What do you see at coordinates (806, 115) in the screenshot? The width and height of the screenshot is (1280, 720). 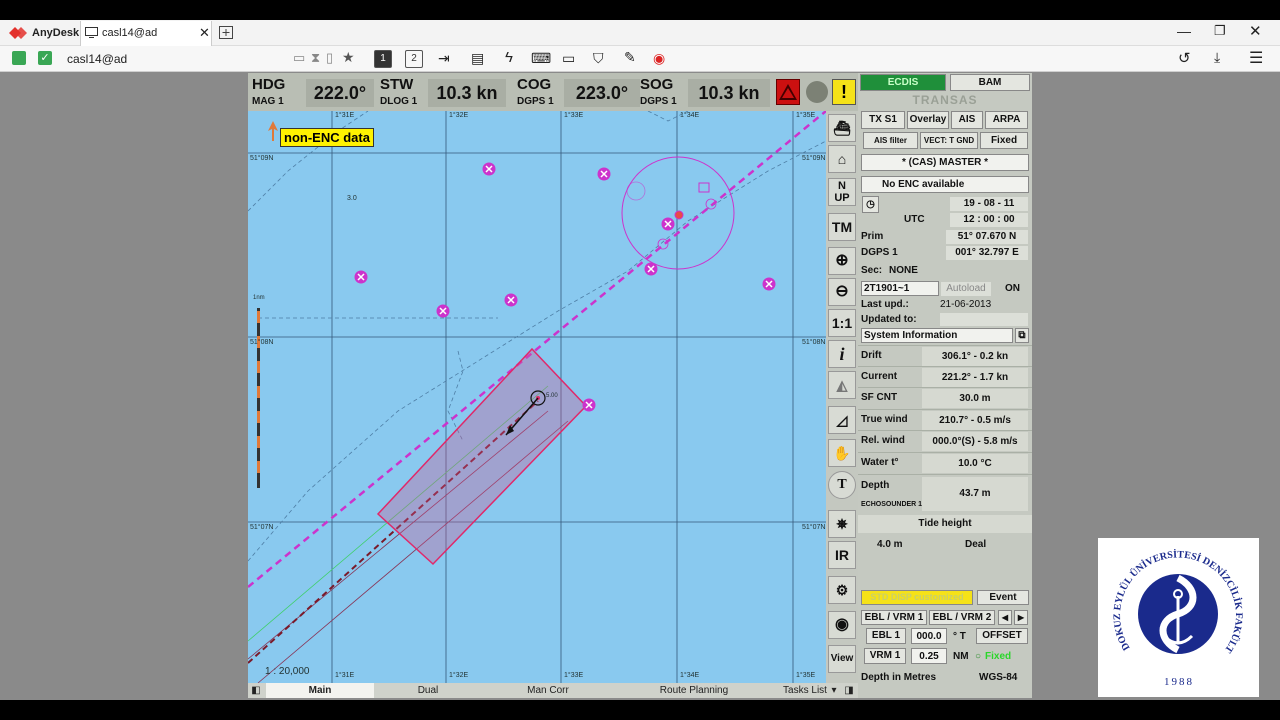 I see `lon-label: 1°35E` at bounding box center [806, 115].